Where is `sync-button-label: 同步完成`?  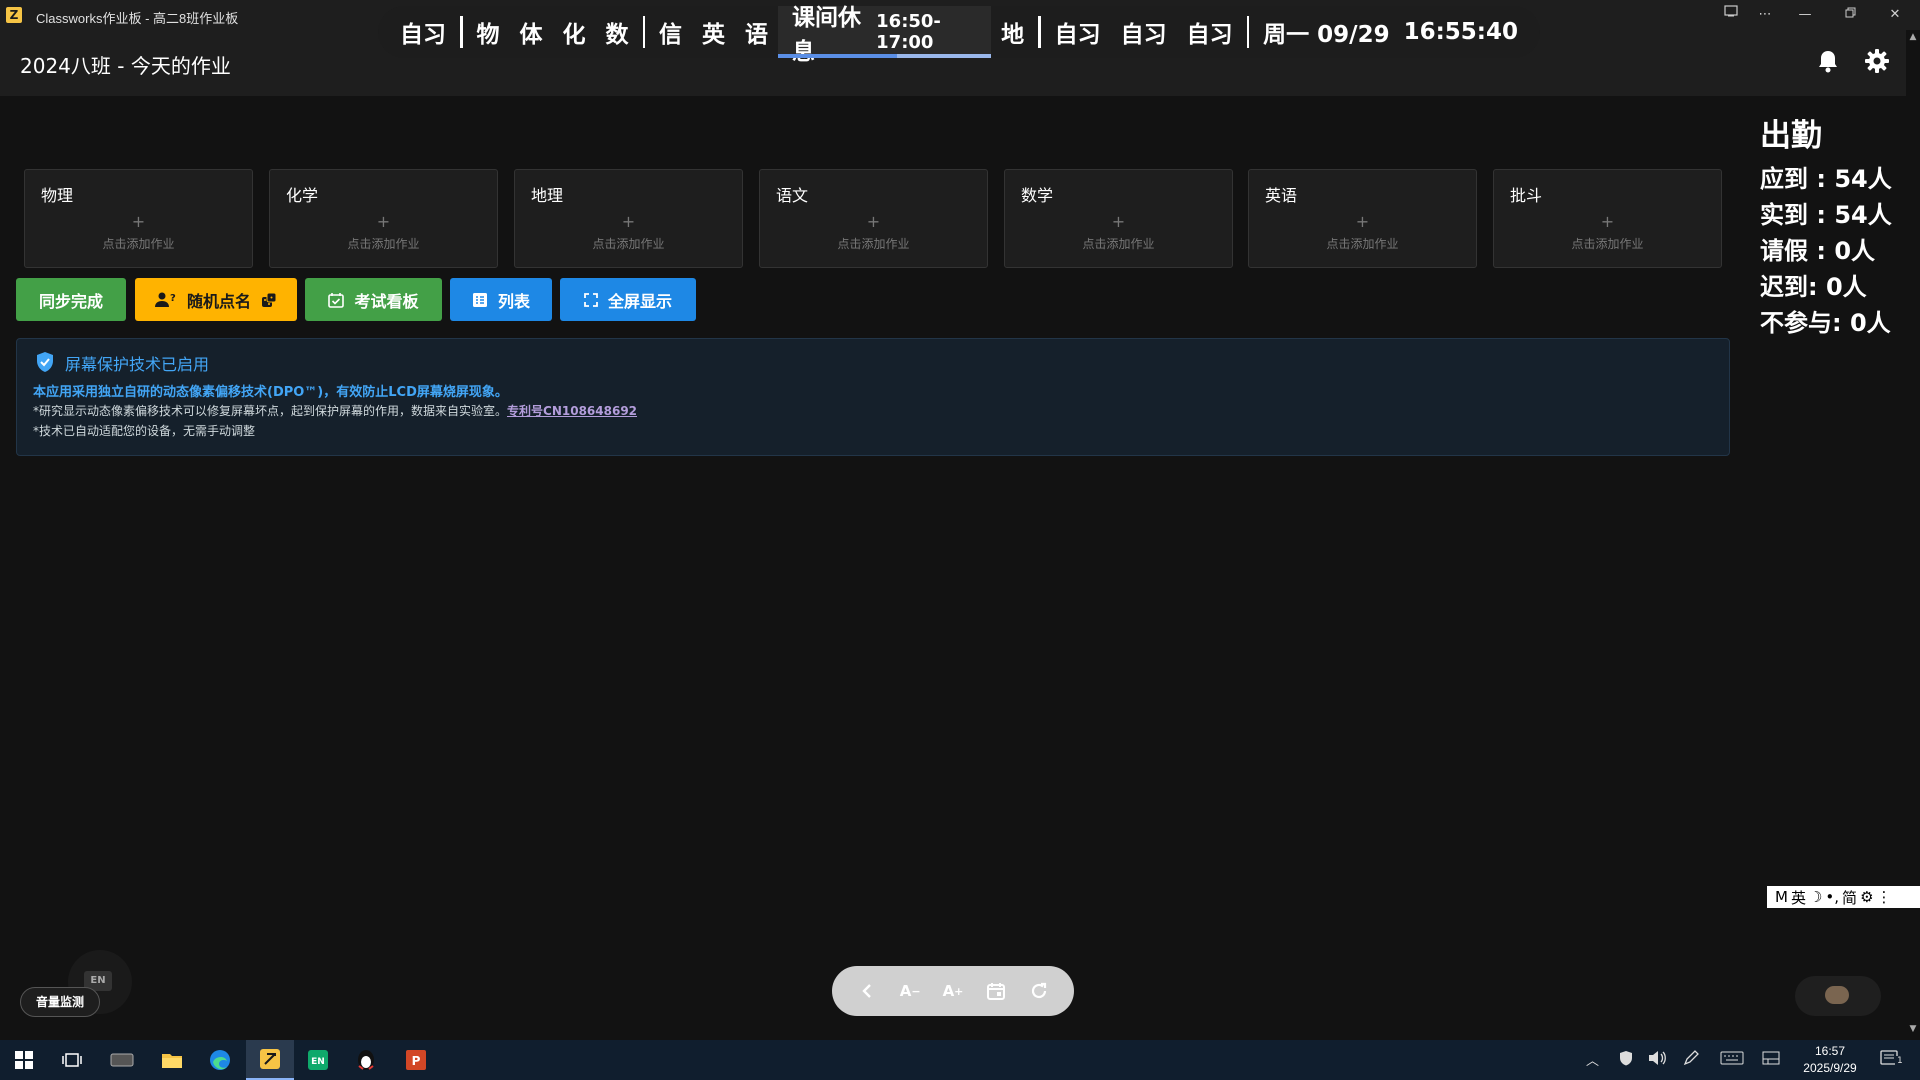
sync-button-label: 同步完成 is located at coordinates (70, 301).